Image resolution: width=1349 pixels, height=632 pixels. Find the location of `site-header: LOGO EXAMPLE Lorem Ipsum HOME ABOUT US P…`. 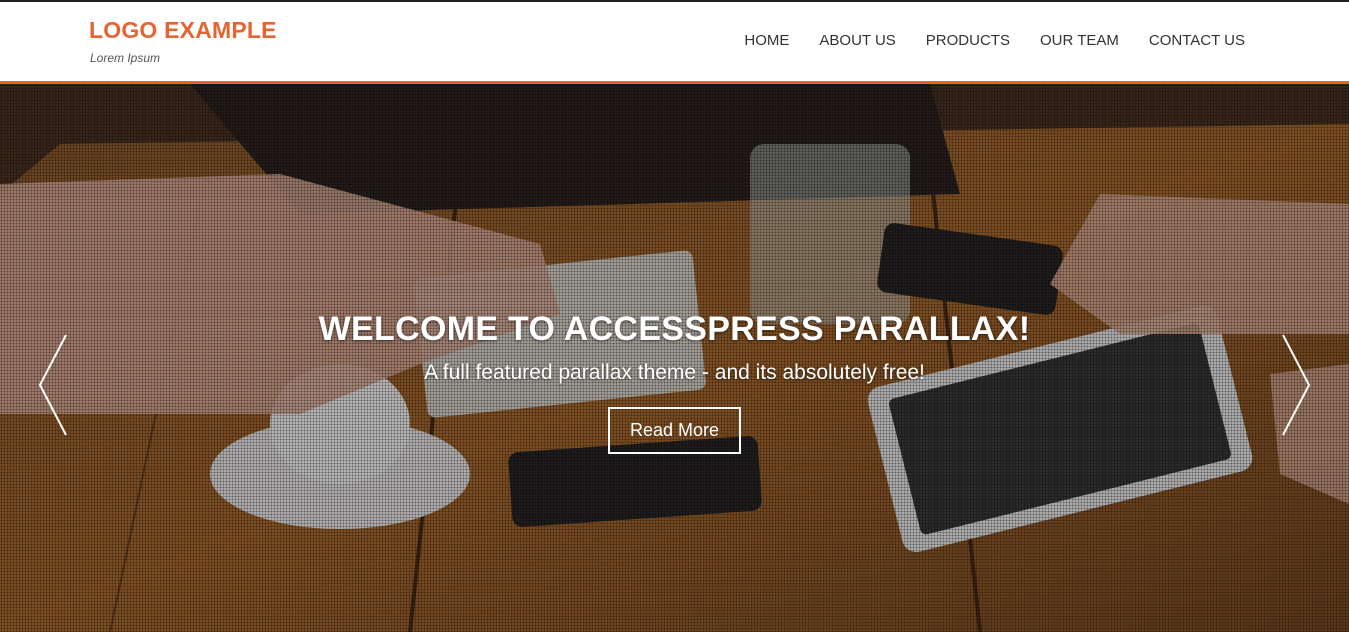

site-header: LOGO EXAMPLE Lorem Ipsum HOME ABOUT US P… is located at coordinates (674, 43).